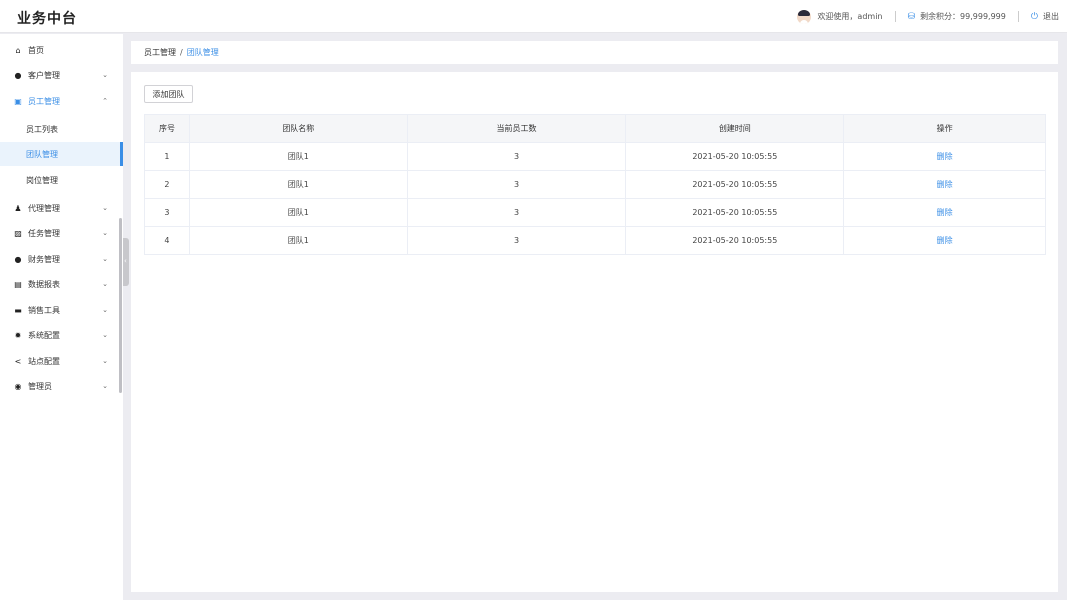  Describe the element at coordinates (1034, 17) in the screenshot. I see `power-icon: ⏻` at that location.